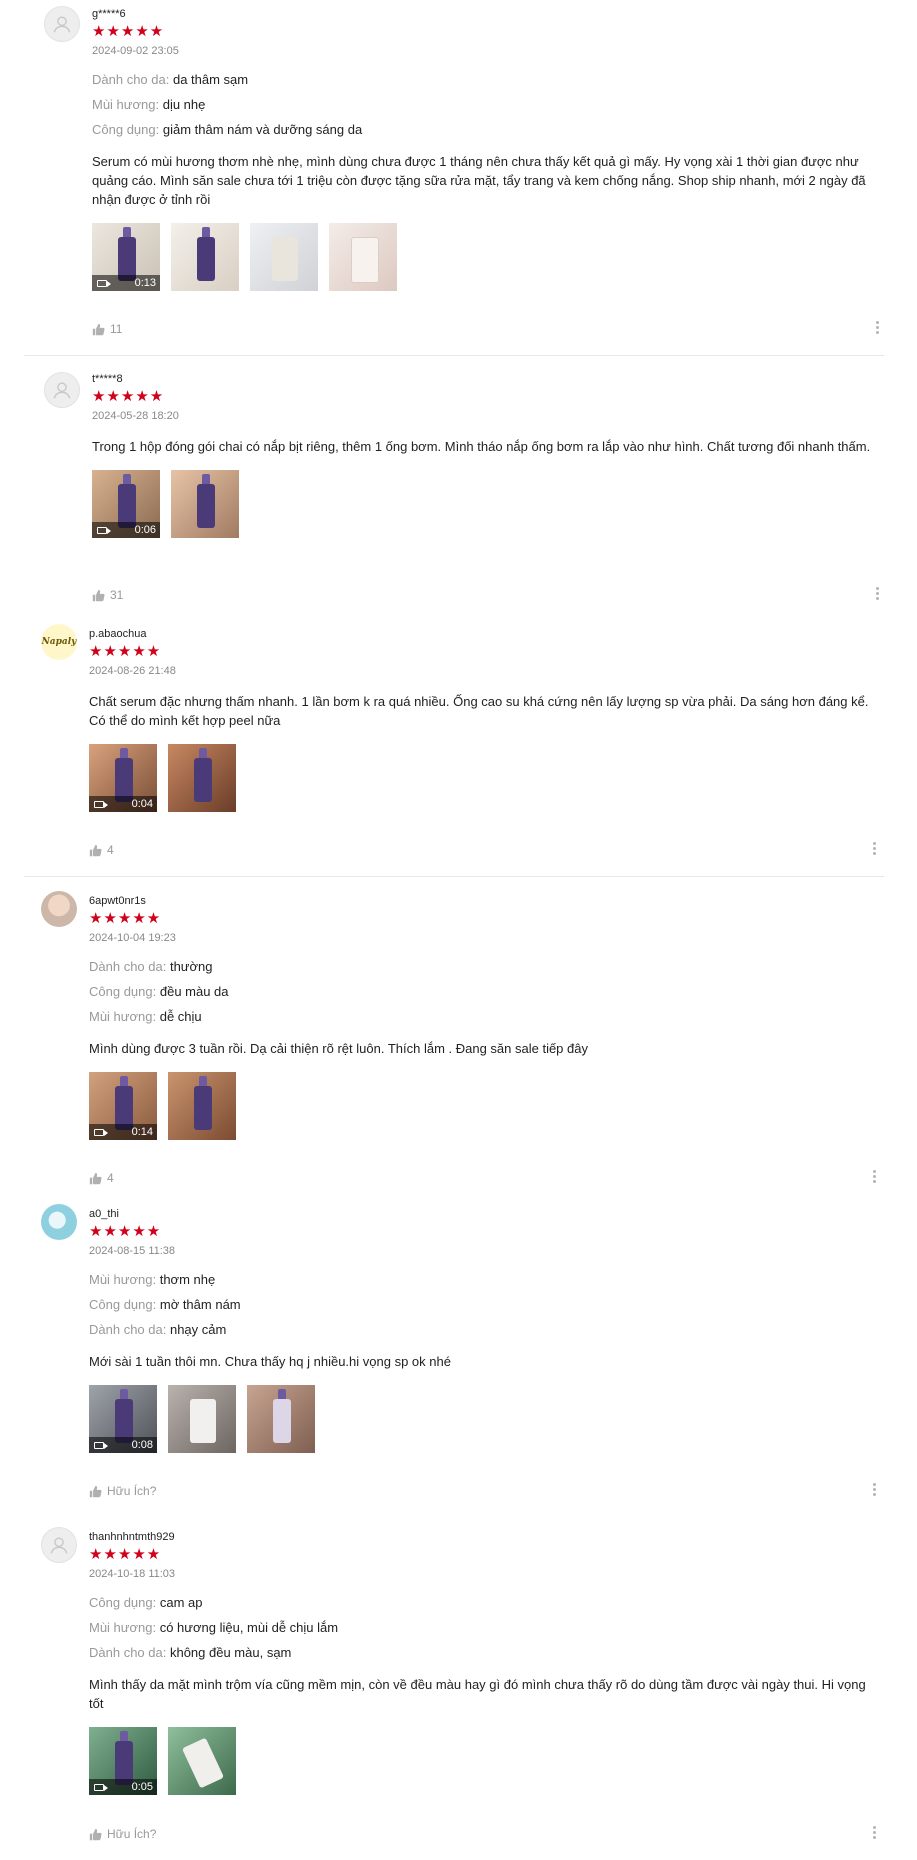 The width and height of the screenshot is (917, 1860). Describe the element at coordinates (184, 104) in the screenshot. I see `attribute-value: dịu nhẹ` at that location.